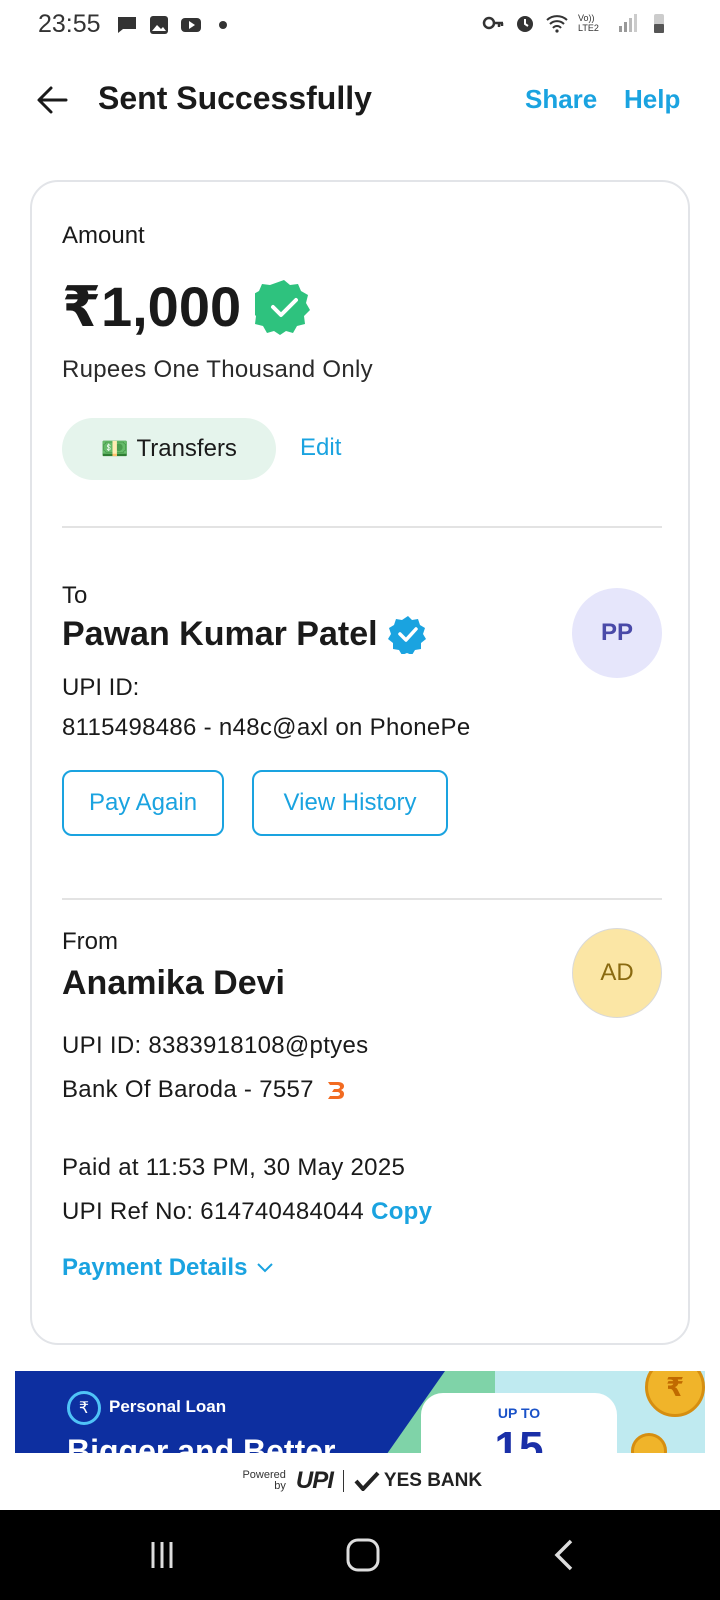 The width and height of the screenshot is (720, 1600). I want to click on success-check-icon, so click(283, 307).